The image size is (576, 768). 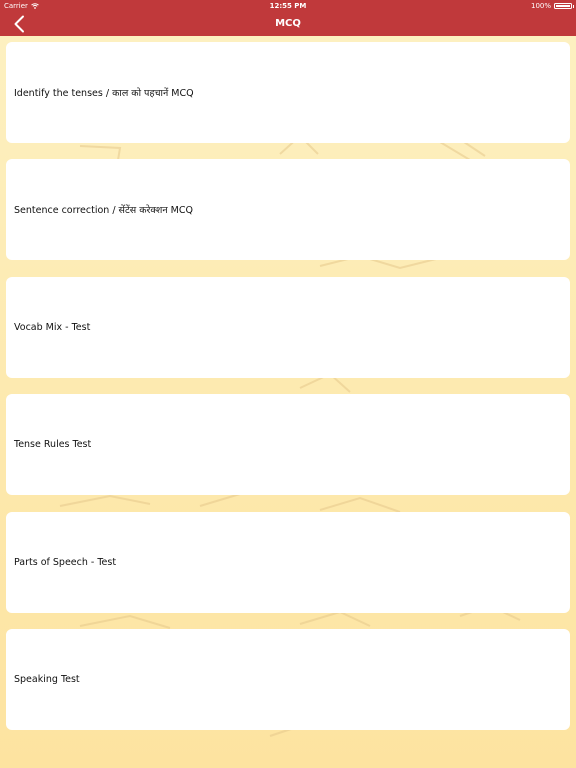 I want to click on battery-icon, so click(x=564, y=6).